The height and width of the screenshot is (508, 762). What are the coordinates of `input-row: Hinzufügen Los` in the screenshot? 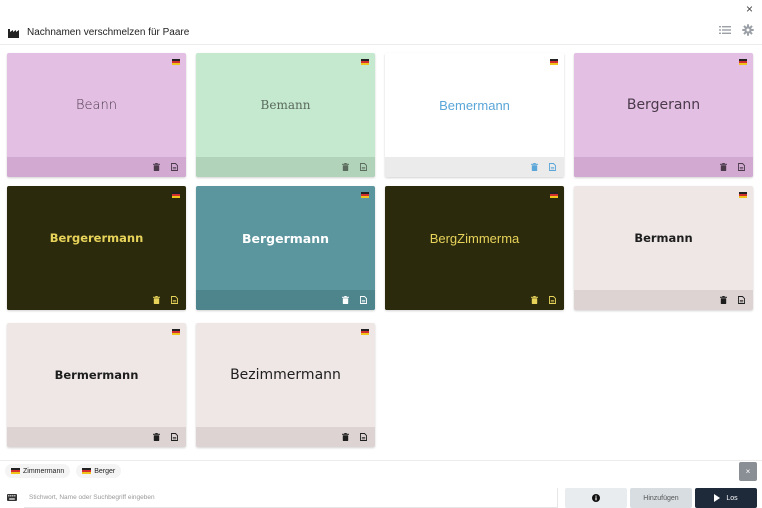 It's located at (381, 498).